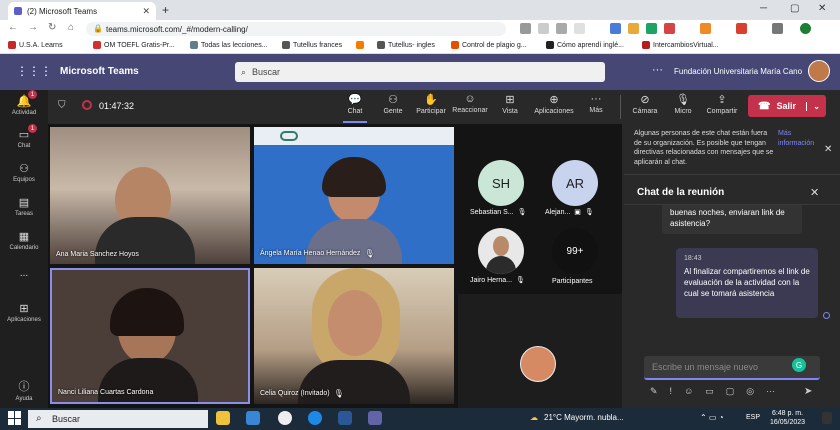 This screenshot has width=840, height=430. What do you see at coordinates (285, 418) in the screenshot?
I see `app-icon` at bounding box center [285, 418].